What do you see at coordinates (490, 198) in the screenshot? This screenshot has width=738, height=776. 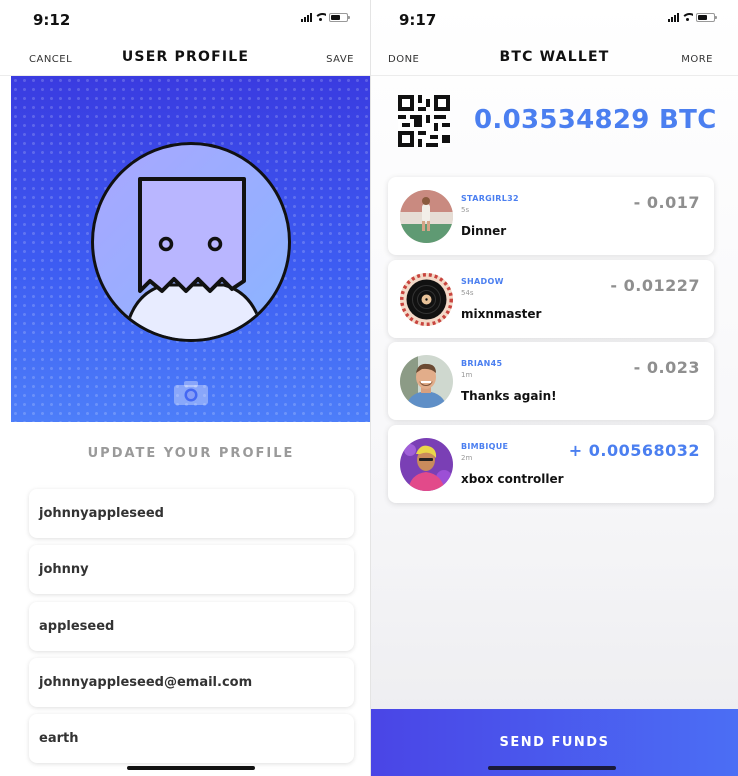 I see `transaction-username: STARGIRL32` at bounding box center [490, 198].